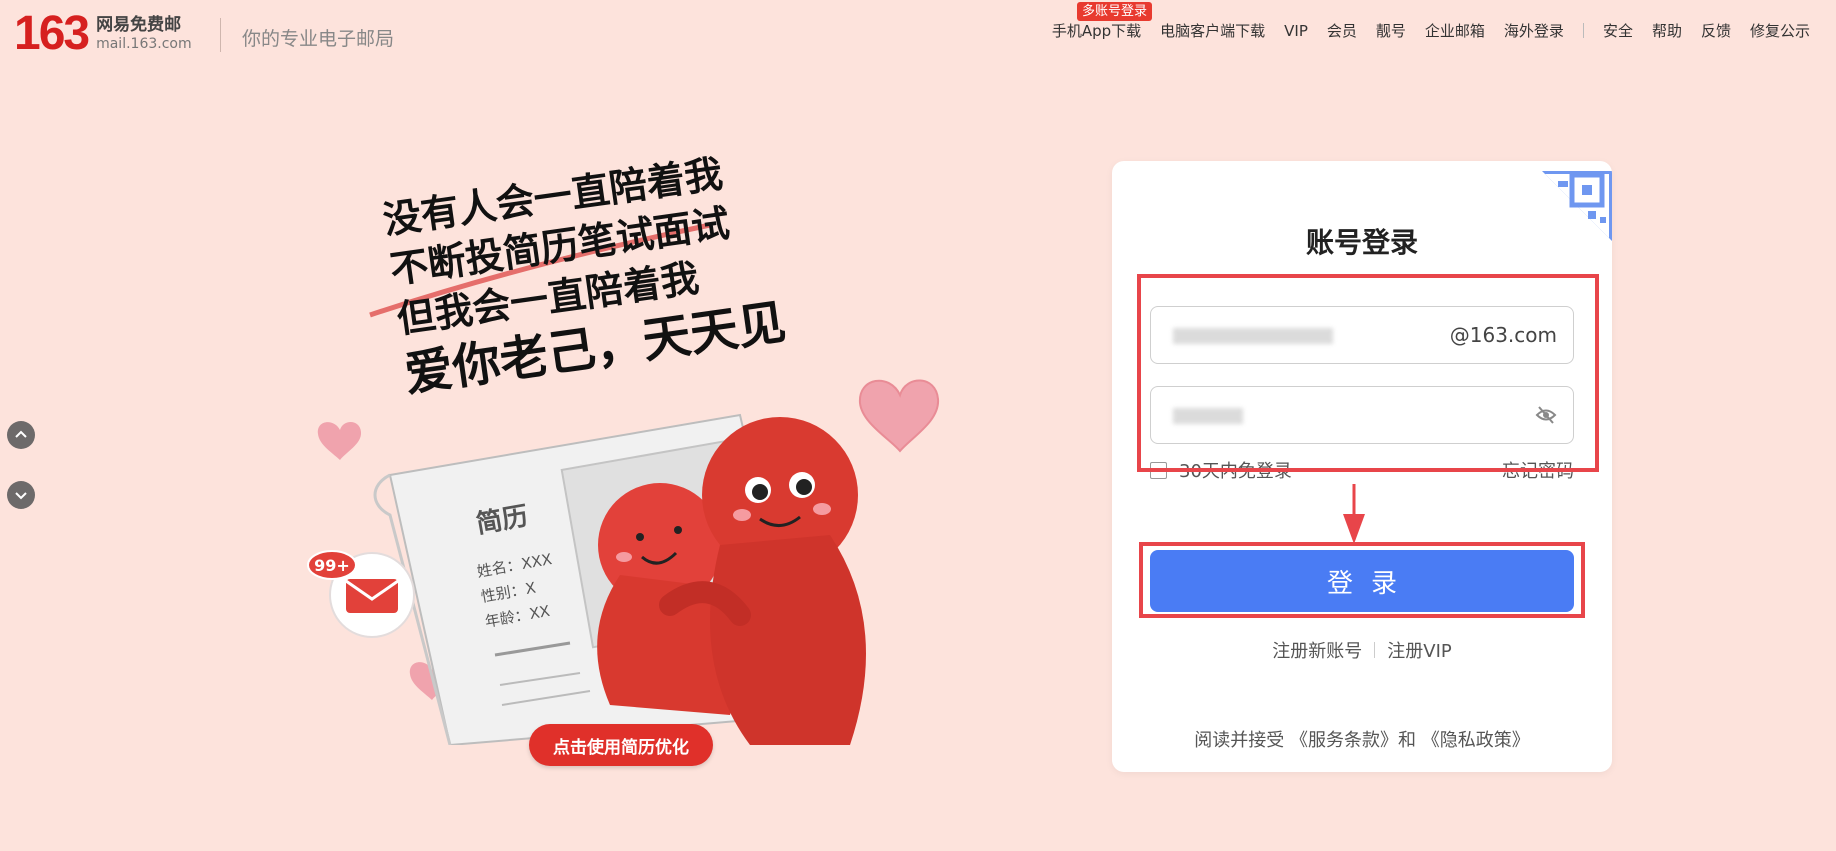  I want to click on register-link: 注册新账号, so click(1317, 650).